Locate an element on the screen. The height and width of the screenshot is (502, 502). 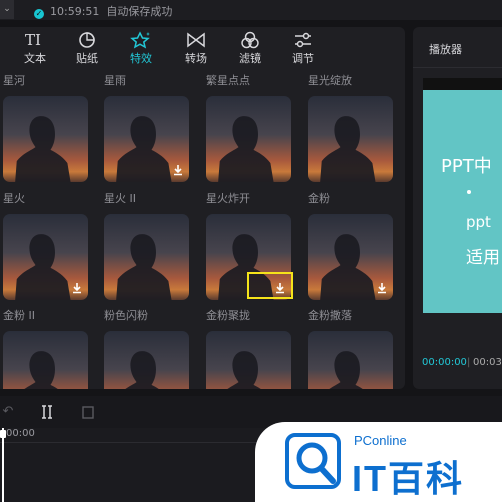
playhead is located at coordinates (3, 465).